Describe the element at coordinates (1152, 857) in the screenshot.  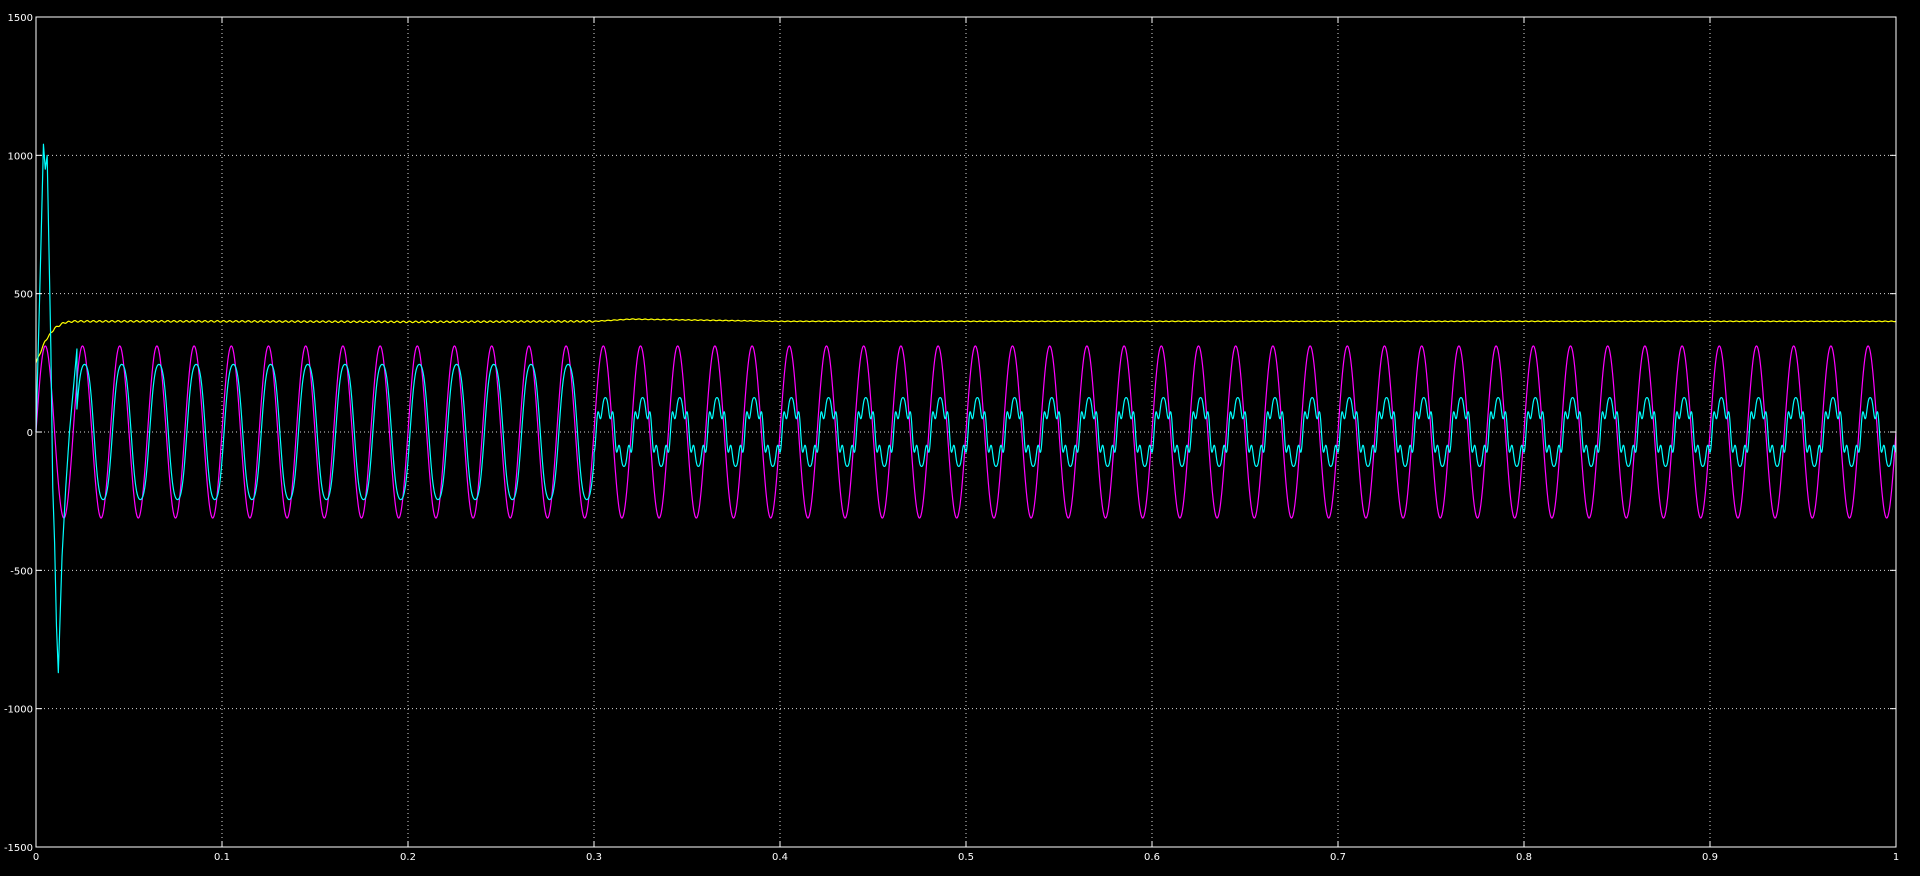
I see `x-tick-label: 0.6` at that location.